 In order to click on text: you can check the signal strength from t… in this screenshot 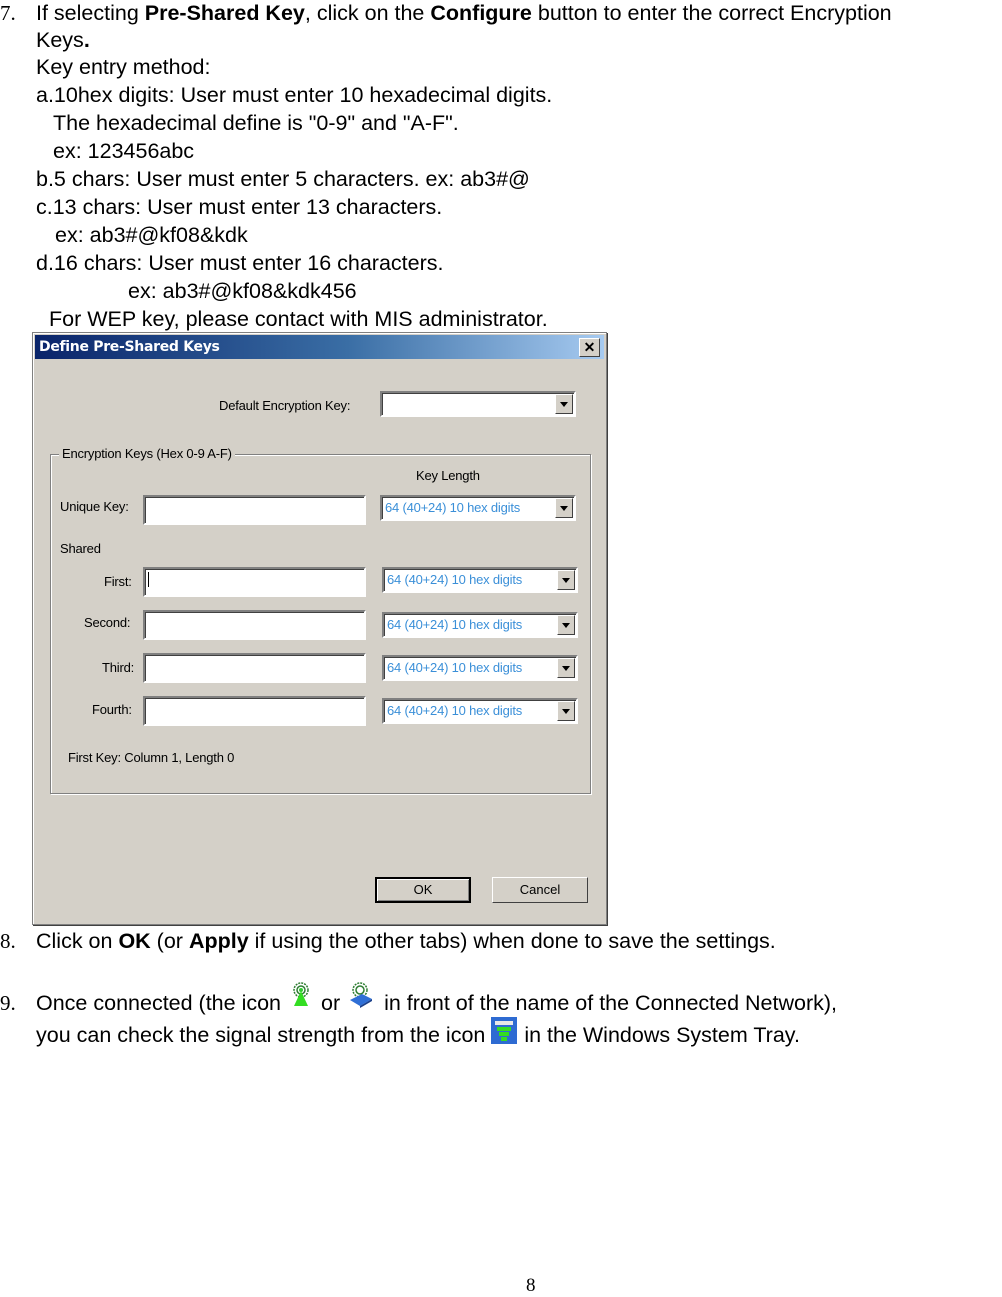, I will do `click(264, 1035)`.